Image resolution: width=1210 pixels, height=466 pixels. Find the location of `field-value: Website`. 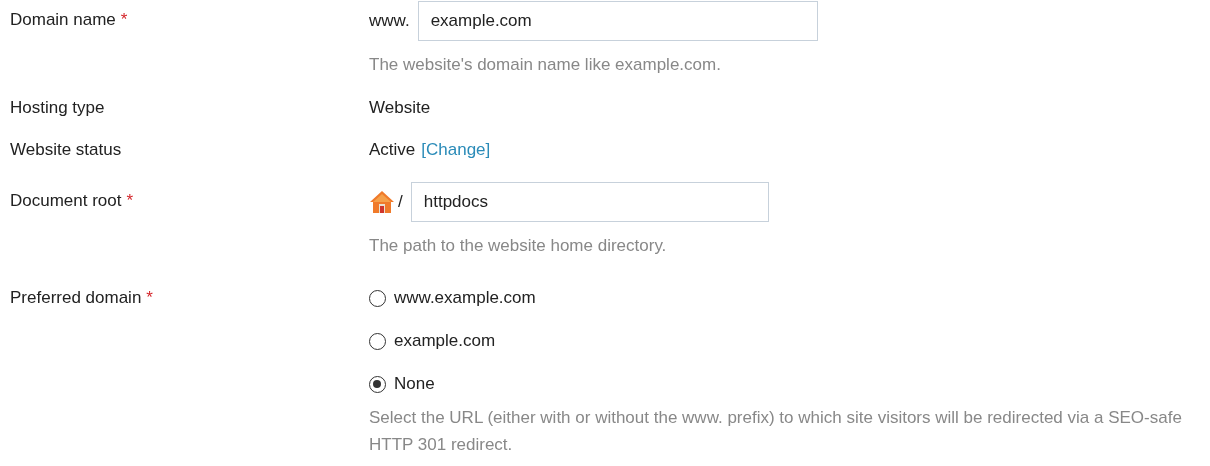

field-value: Website is located at coordinates (400, 107).